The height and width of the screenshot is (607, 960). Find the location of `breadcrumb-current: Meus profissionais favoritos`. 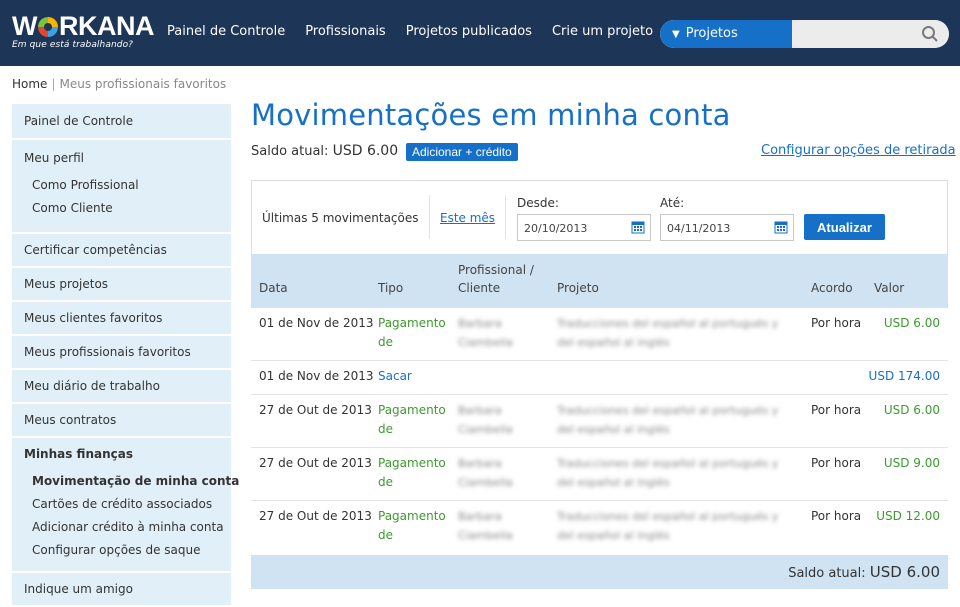

breadcrumb-current: Meus profissionais favoritos is located at coordinates (143, 84).